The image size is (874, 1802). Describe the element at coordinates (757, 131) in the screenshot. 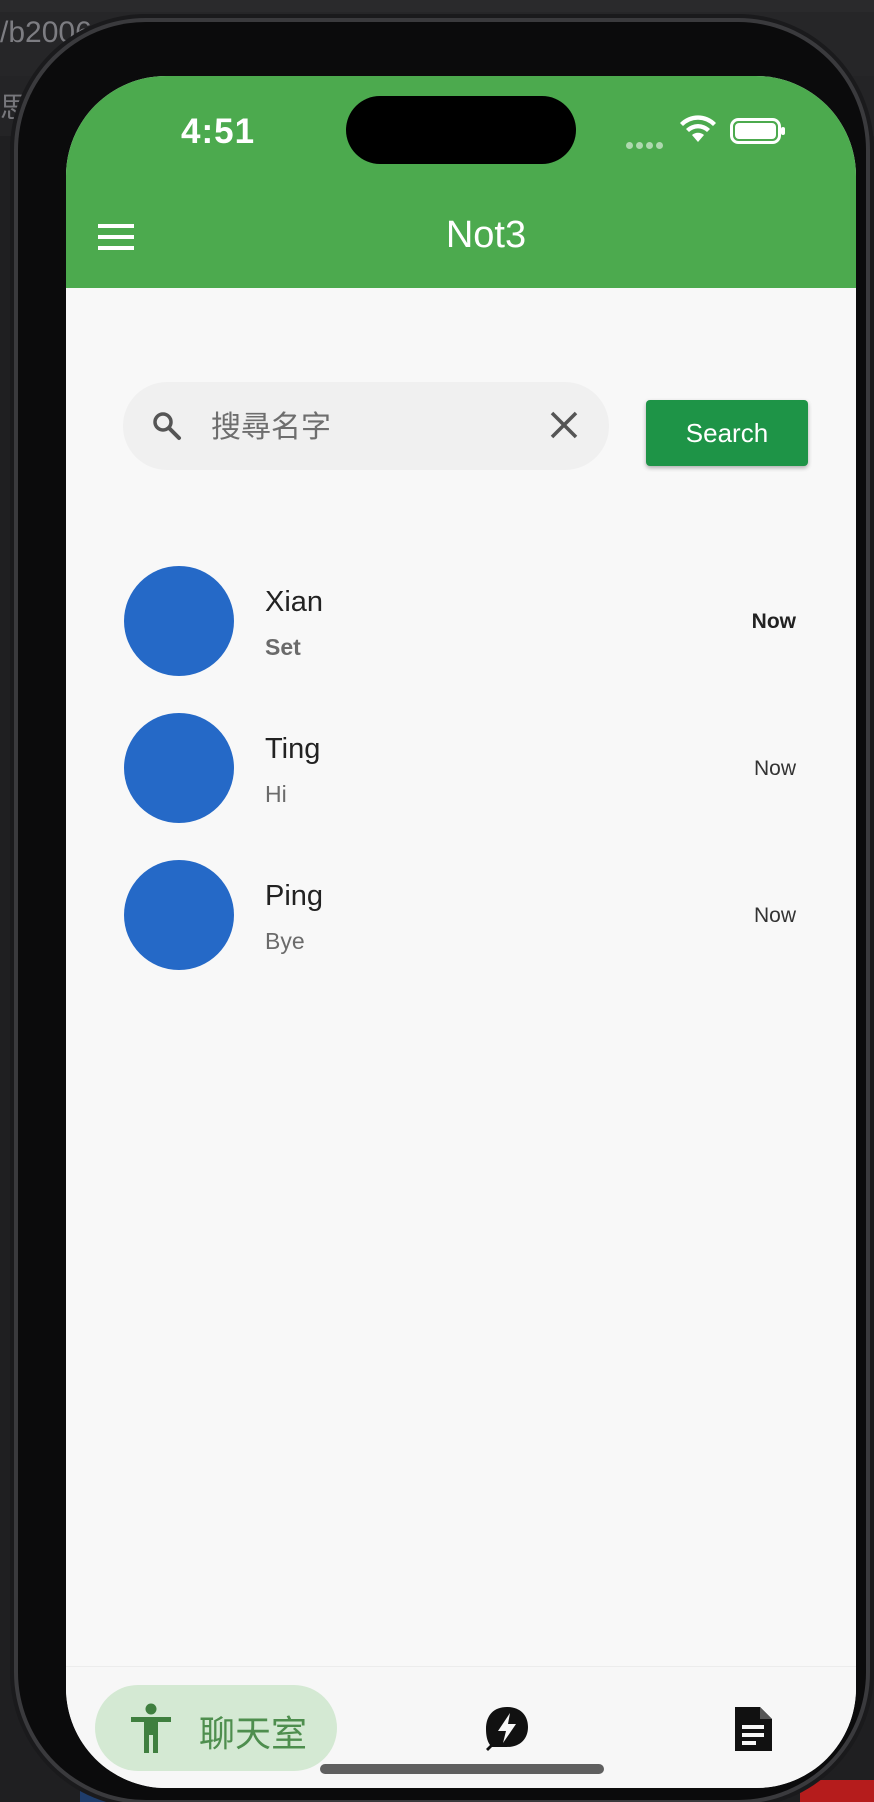

I see `battery-icon` at that location.